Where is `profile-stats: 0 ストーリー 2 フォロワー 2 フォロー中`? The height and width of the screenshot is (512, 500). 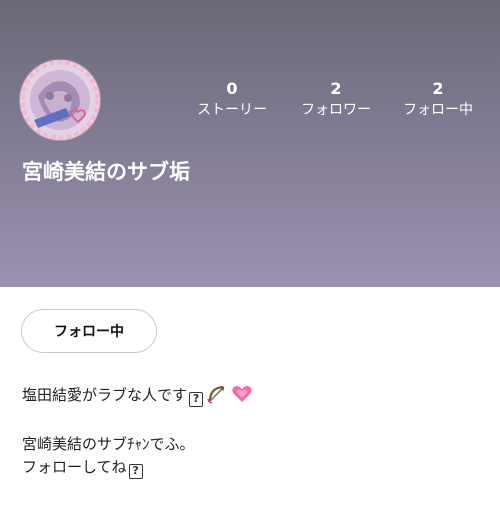
profile-stats: 0 ストーリー 2 フォロワー 2 フォロー中 is located at coordinates (335, 102).